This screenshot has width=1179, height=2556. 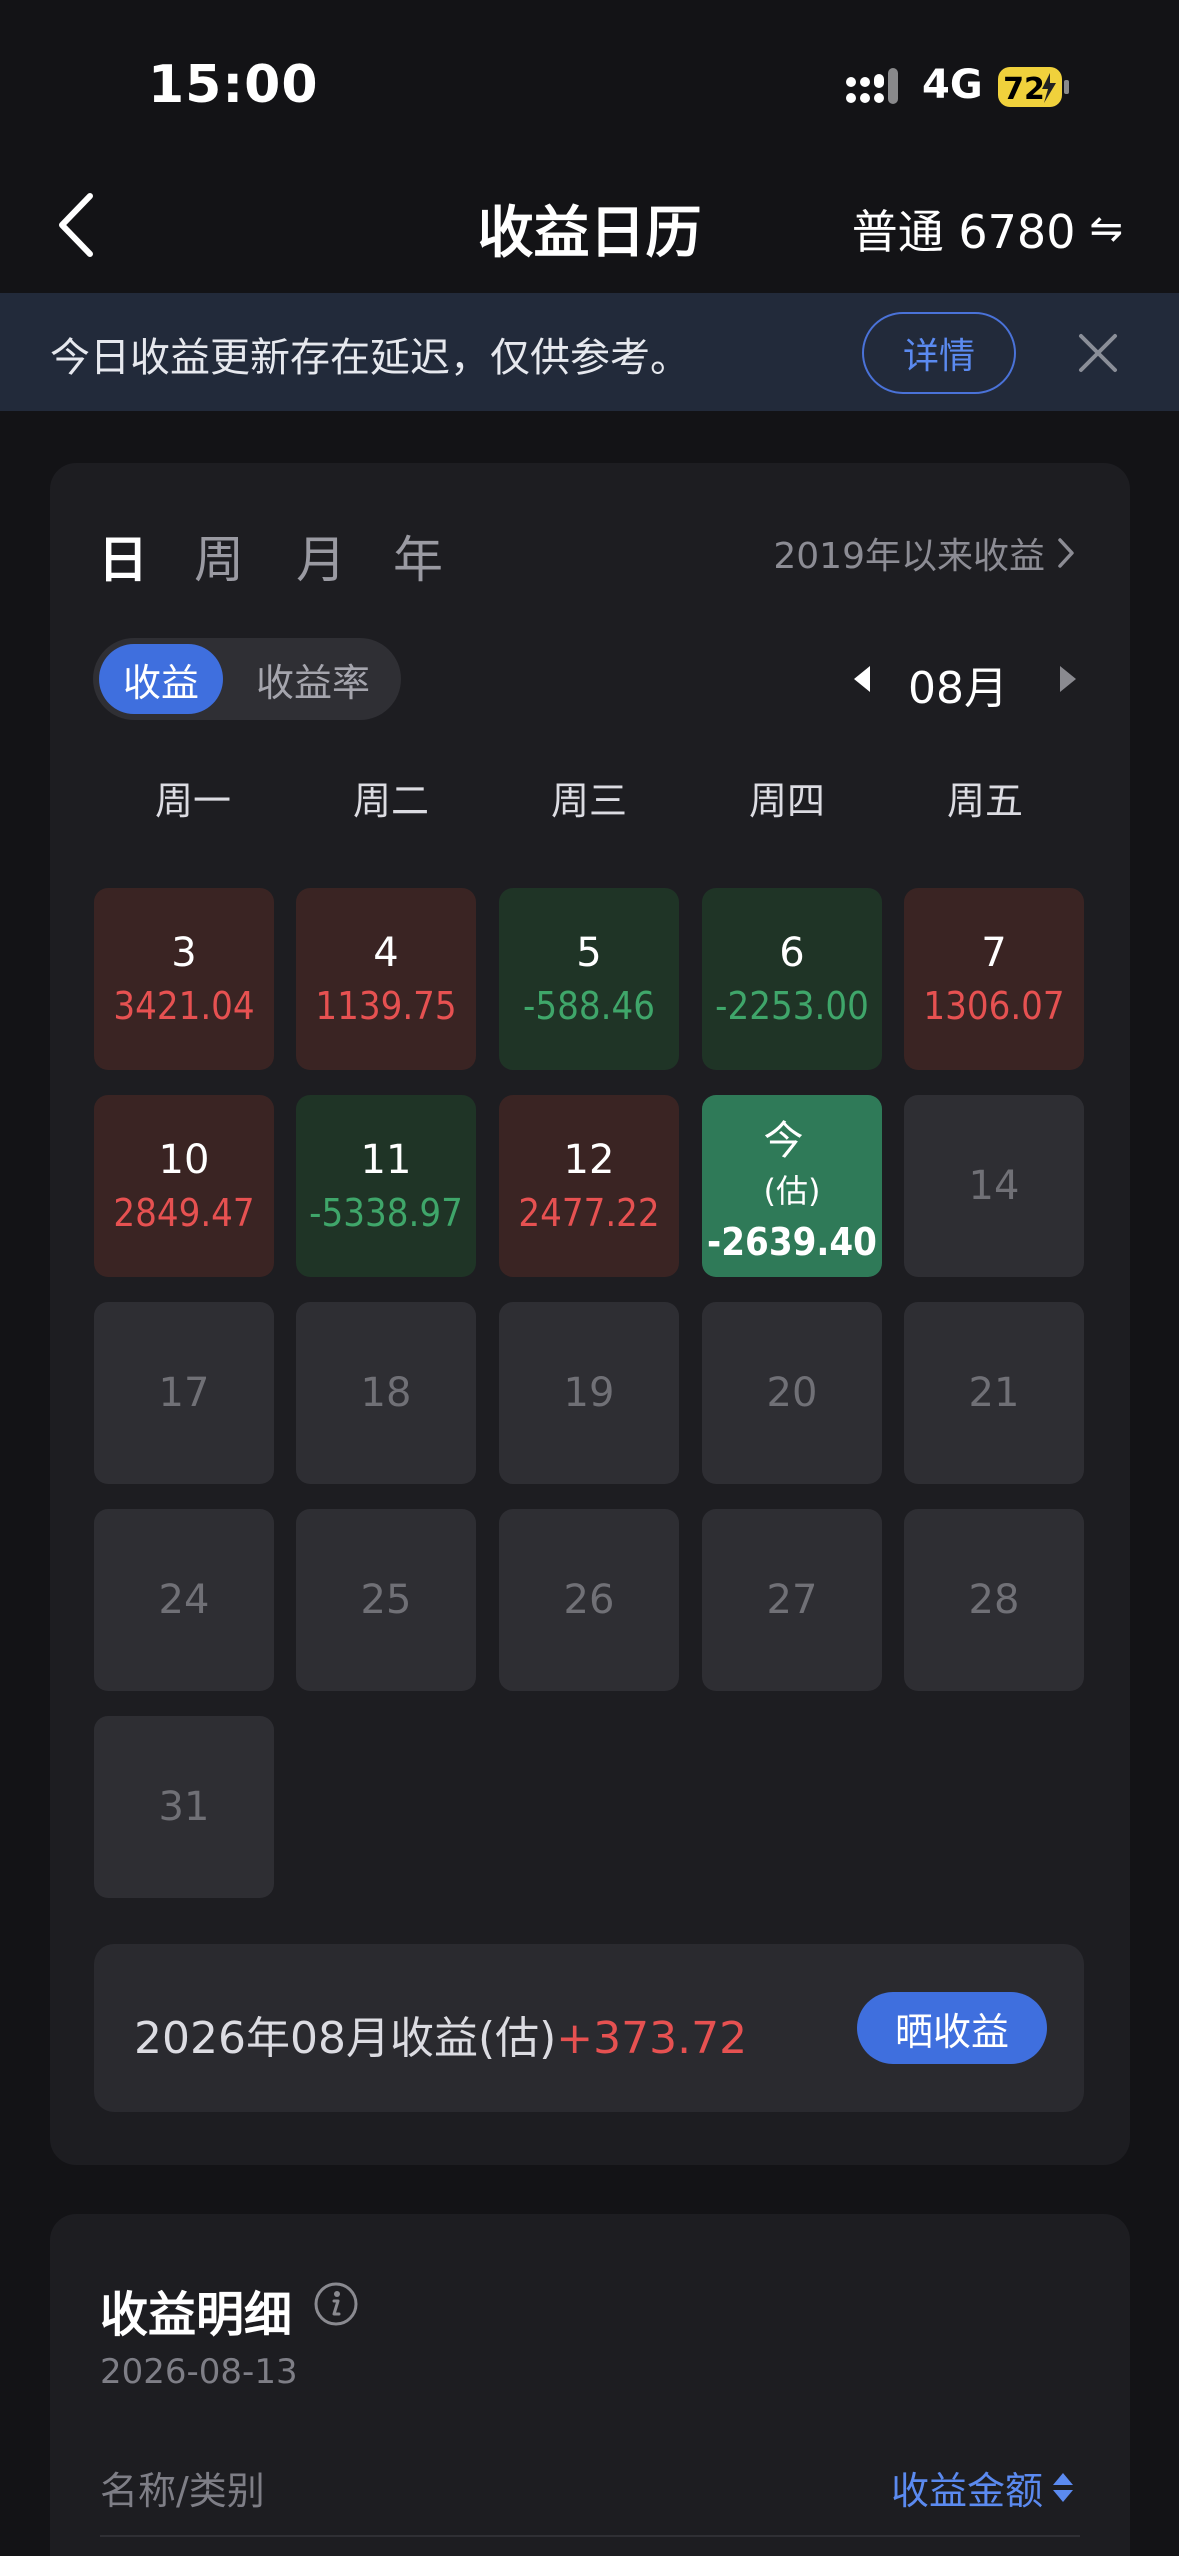 What do you see at coordinates (652, 2038) in the screenshot?
I see `summary-value: +373.72` at bounding box center [652, 2038].